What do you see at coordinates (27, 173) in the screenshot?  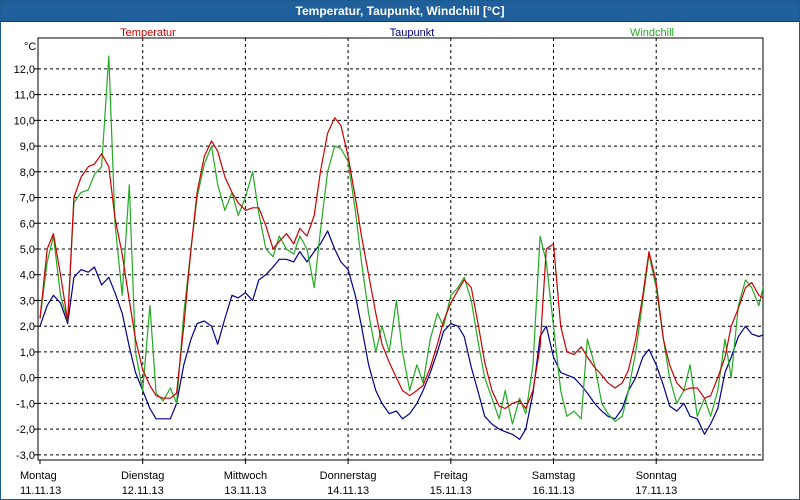 I see `y-tick-label: 8,0` at bounding box center [27, 173].